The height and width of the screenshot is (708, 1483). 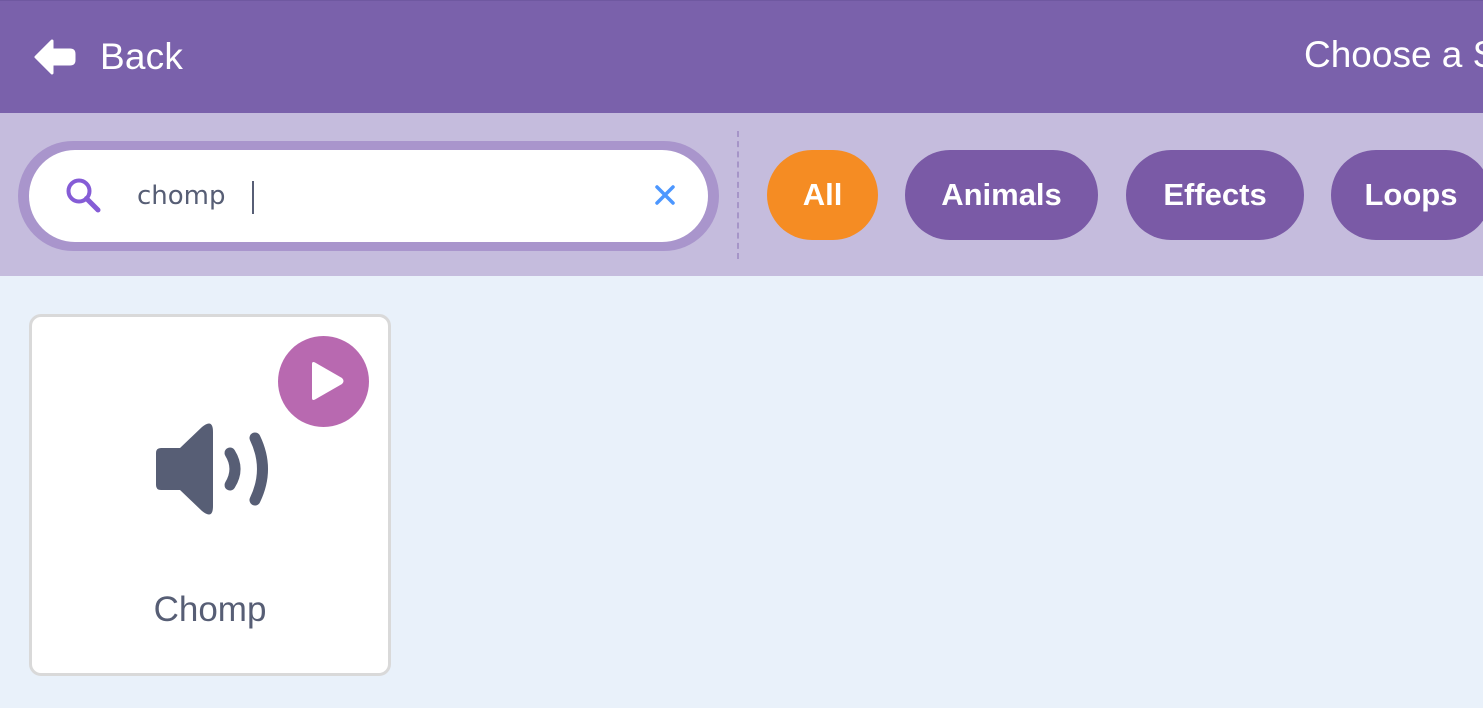 I want to click on back-arrow-icon, so click(x=54, y=57).